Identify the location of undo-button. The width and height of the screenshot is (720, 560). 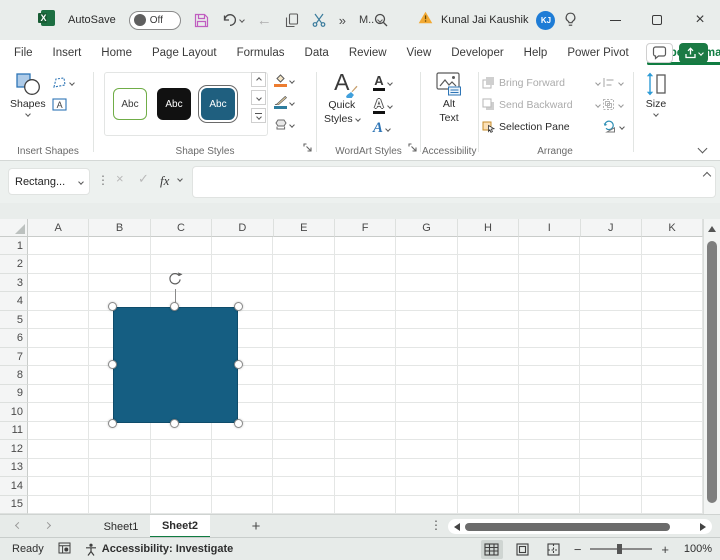
(233, 20).